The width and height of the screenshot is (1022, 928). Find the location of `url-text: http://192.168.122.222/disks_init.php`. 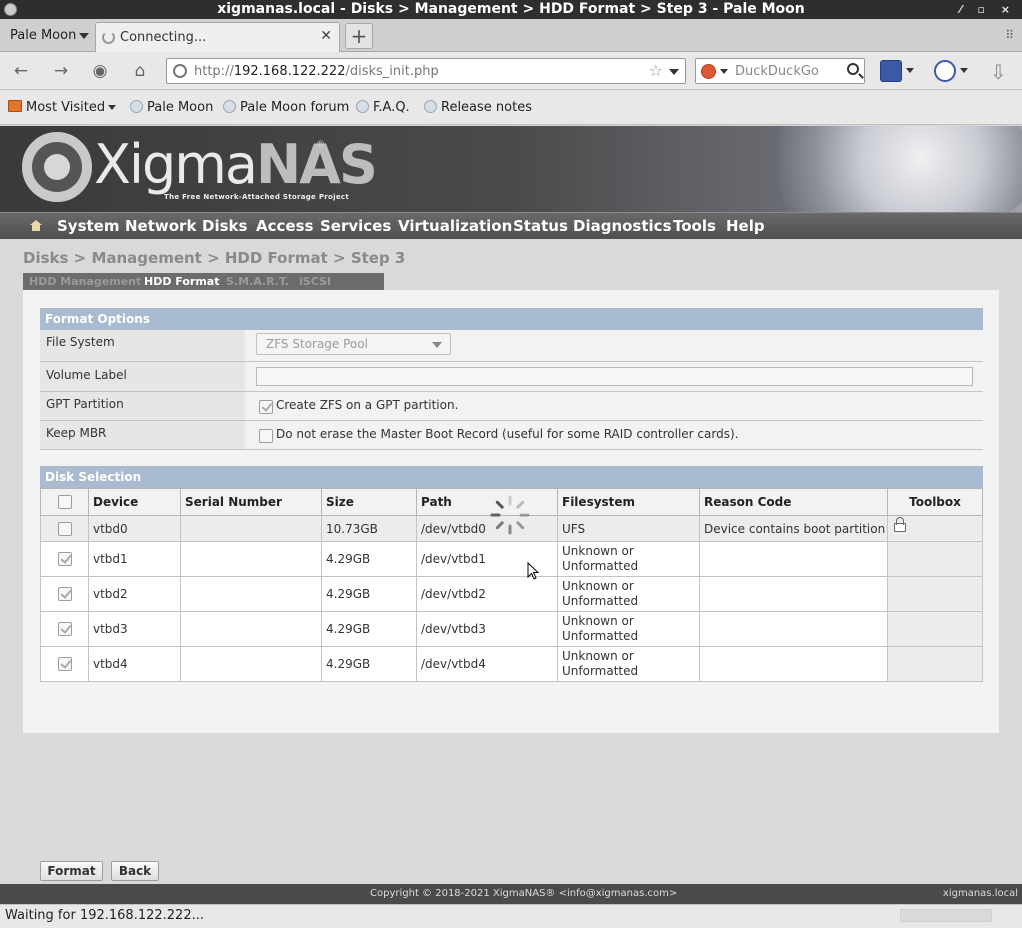

url-text: http://192.168.122.222/disks_init.php is located at coordinates (316, 71).